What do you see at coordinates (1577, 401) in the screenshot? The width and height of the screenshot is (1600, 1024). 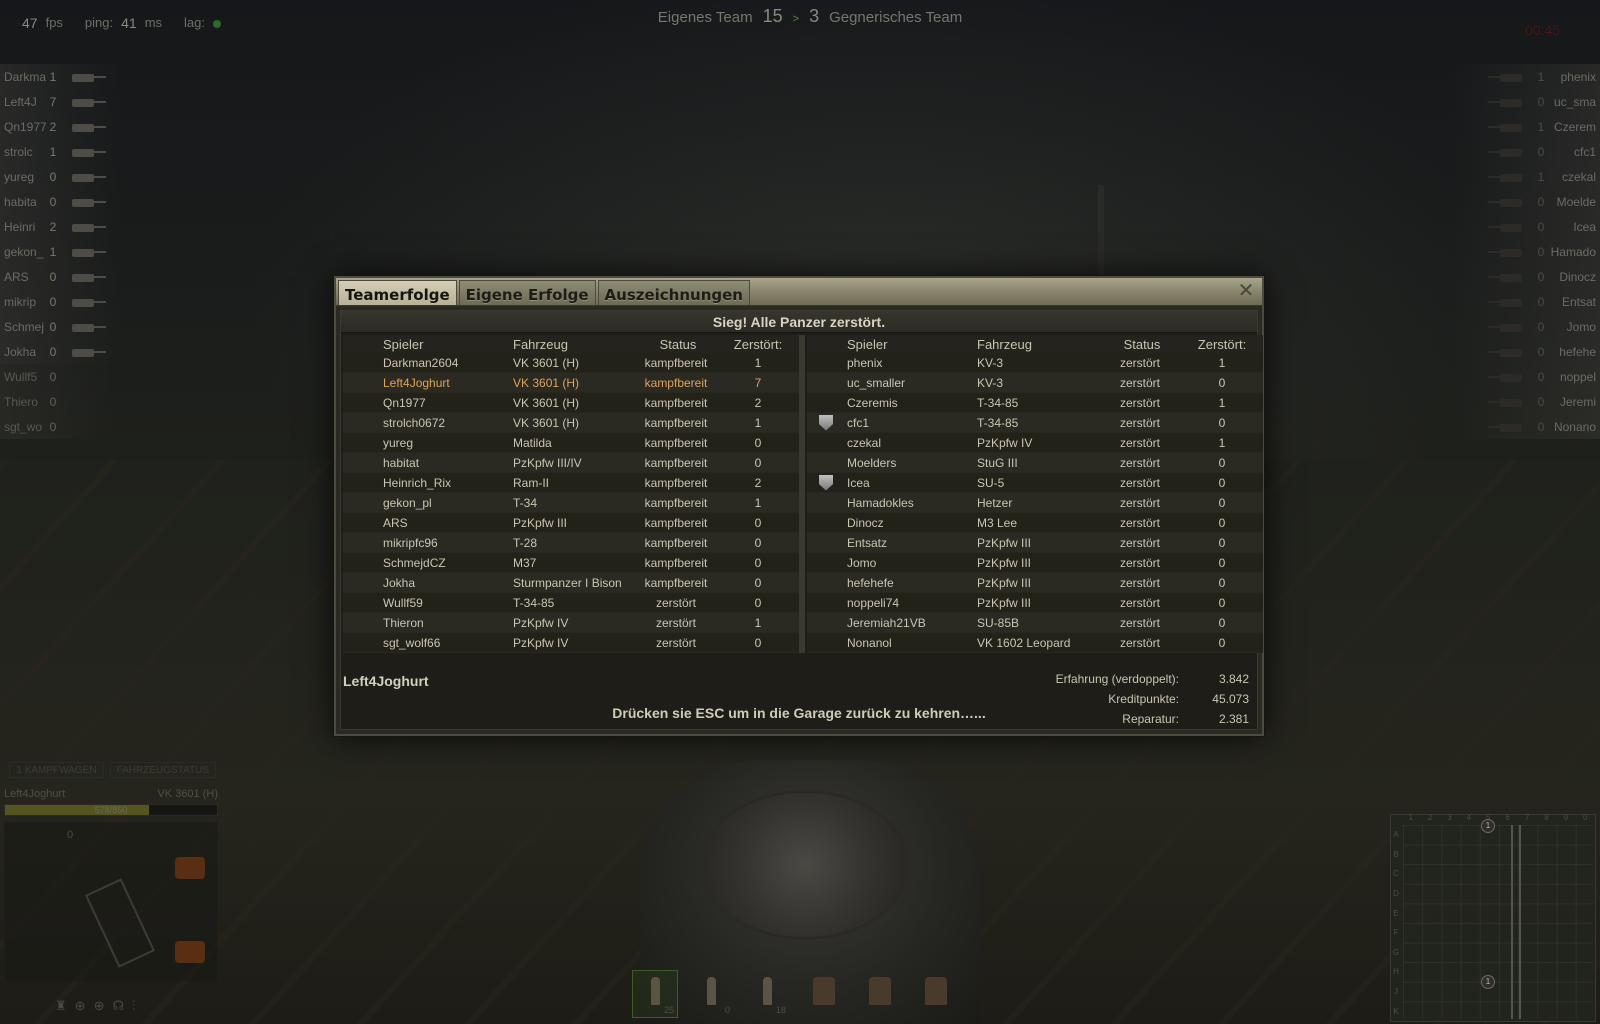 I see `side-player-name: Jeremi` at bounding box center [1577, 401].